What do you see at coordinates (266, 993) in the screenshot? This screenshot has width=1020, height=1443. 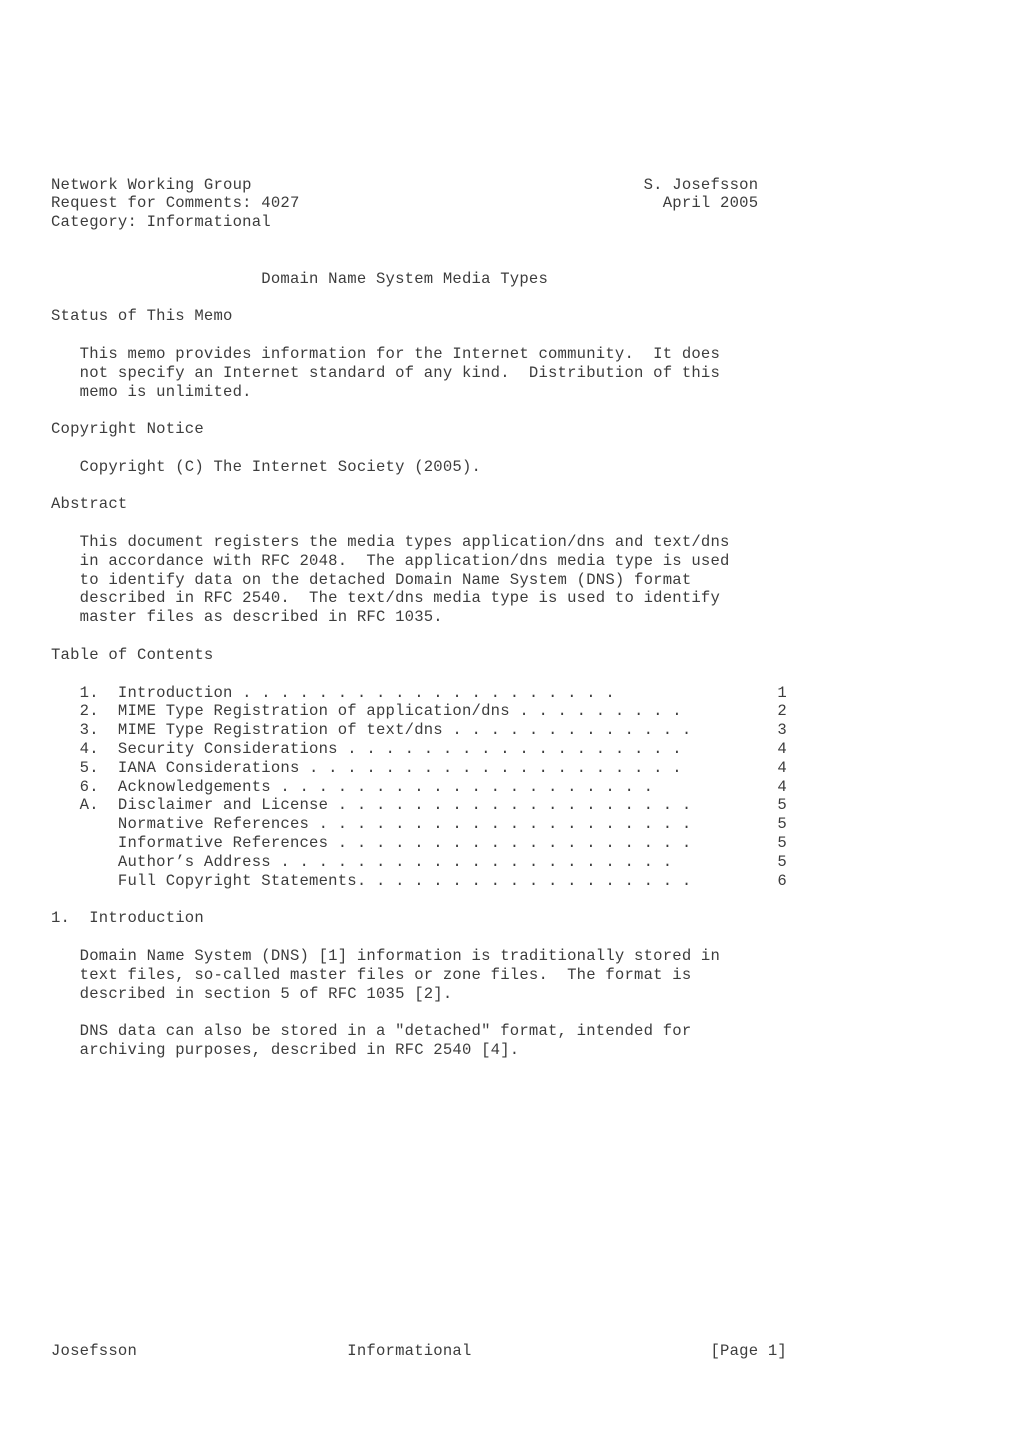 I see `text-line: described in section 5 of RFC 1035 [2].` at bounding box center [266, 993].